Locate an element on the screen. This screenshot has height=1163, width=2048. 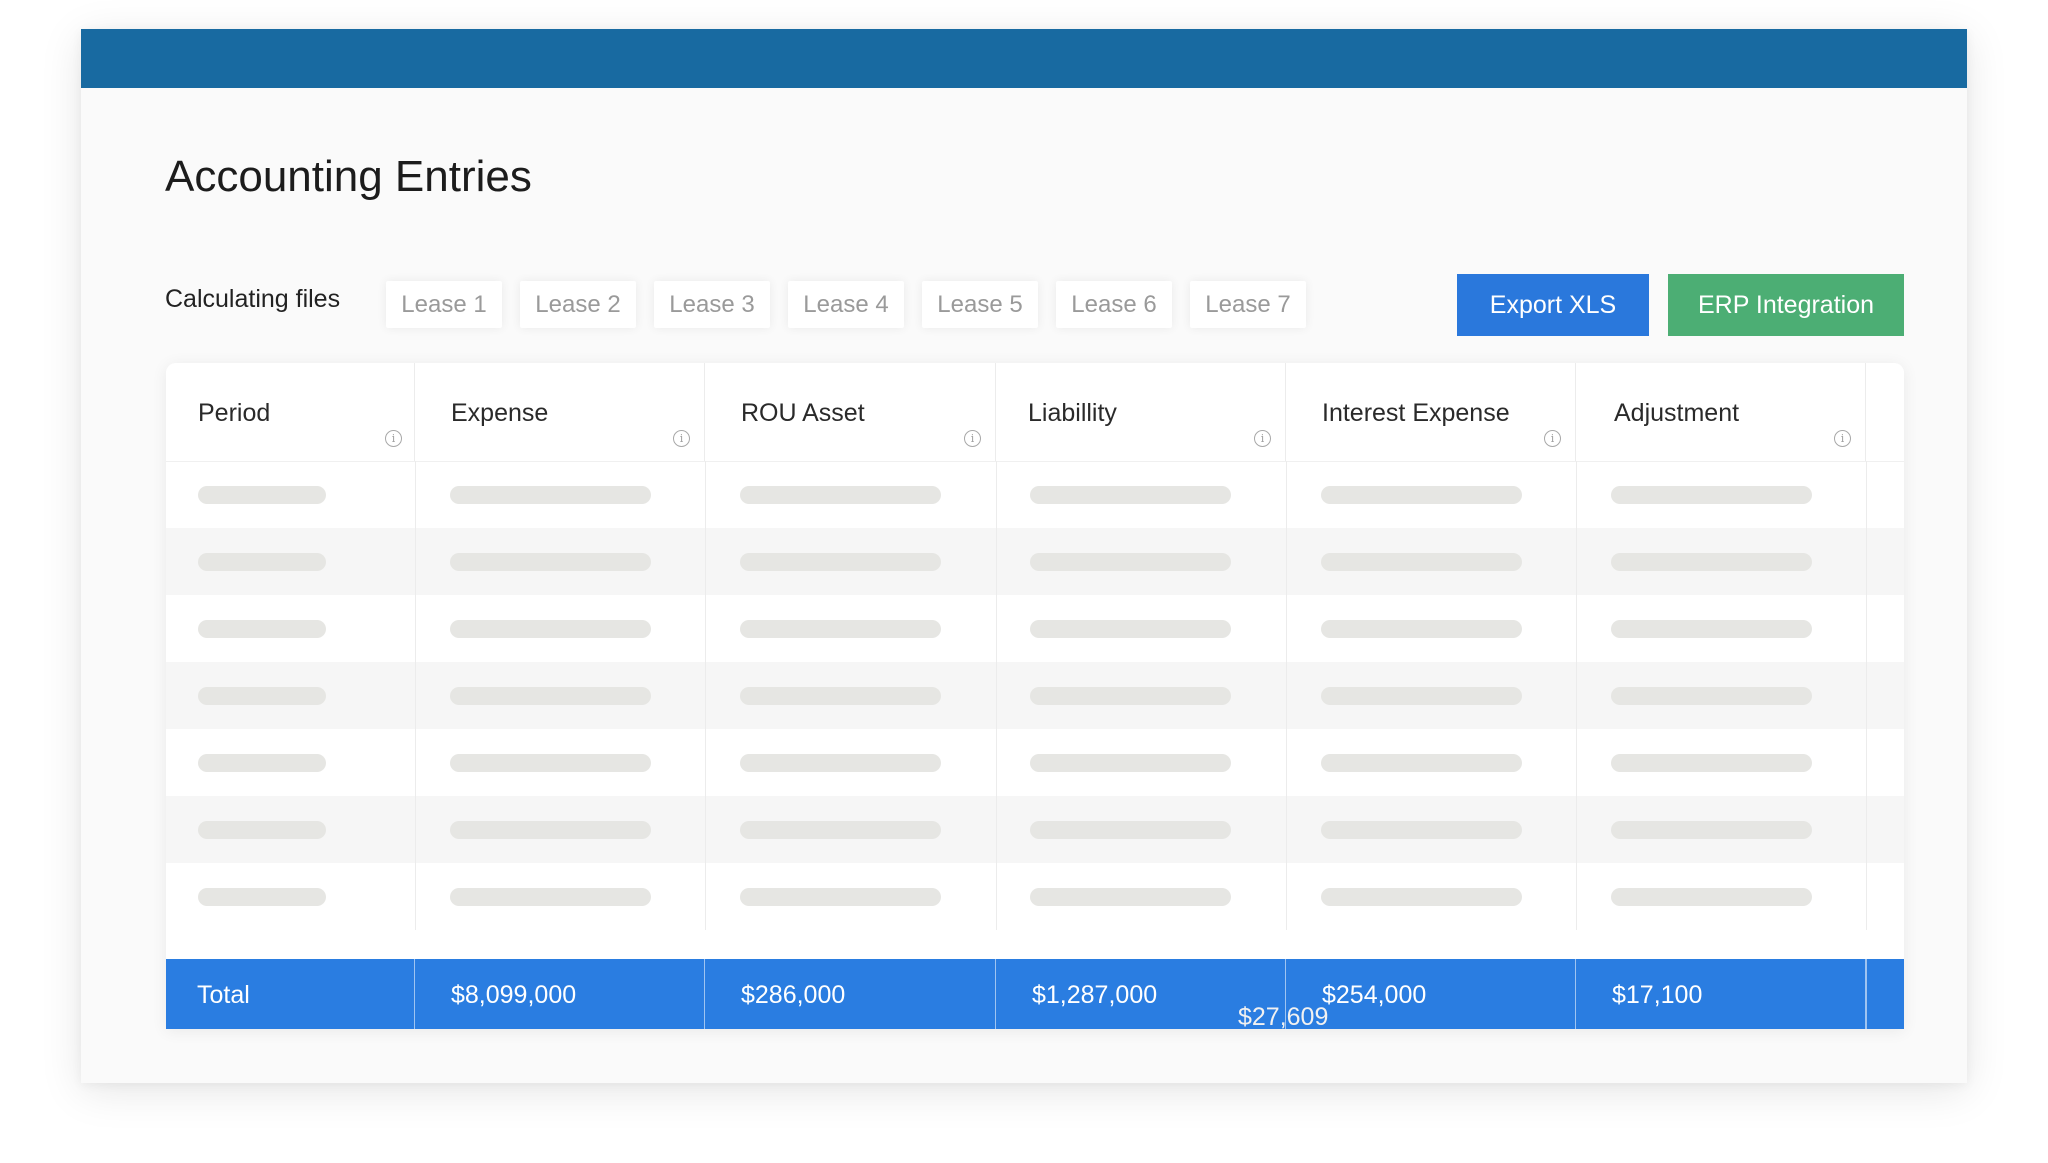
total-trailing-cell is located at coordinates (1885, 994).